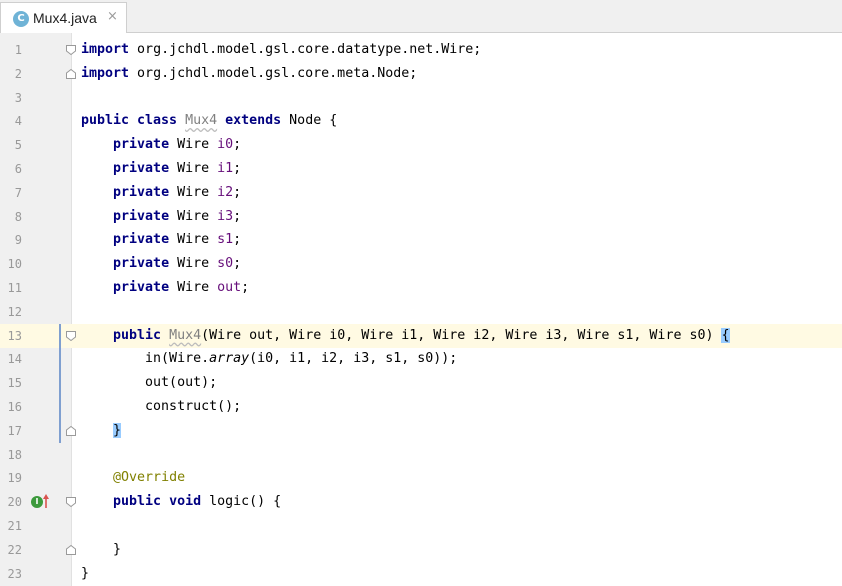  Describe the element at coordinates (101, 431) in the screenshot. I see `code-text: }` at that location.